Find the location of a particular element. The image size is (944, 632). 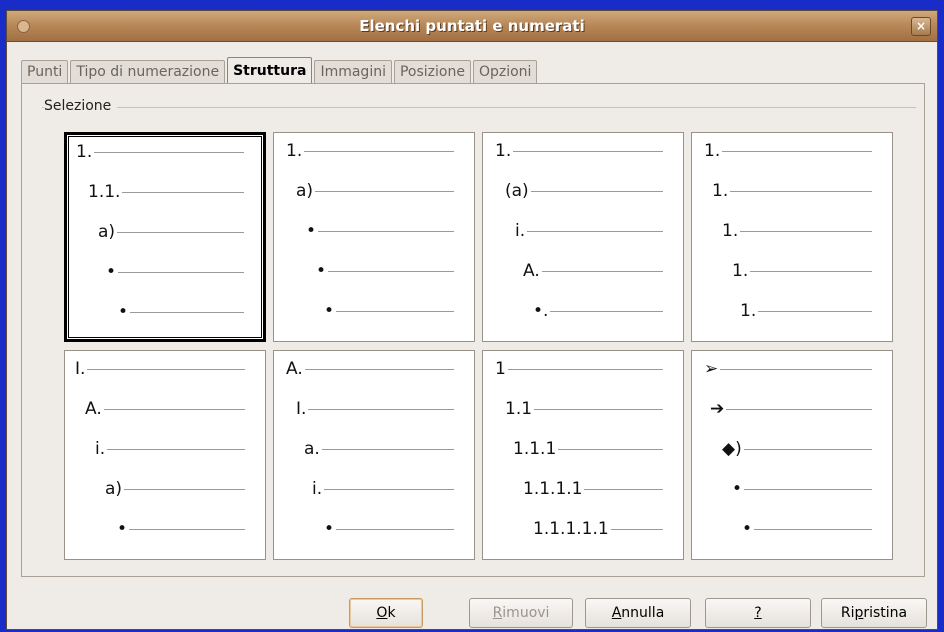

preset-level-row: 1 is located at coordinates (579, 369).